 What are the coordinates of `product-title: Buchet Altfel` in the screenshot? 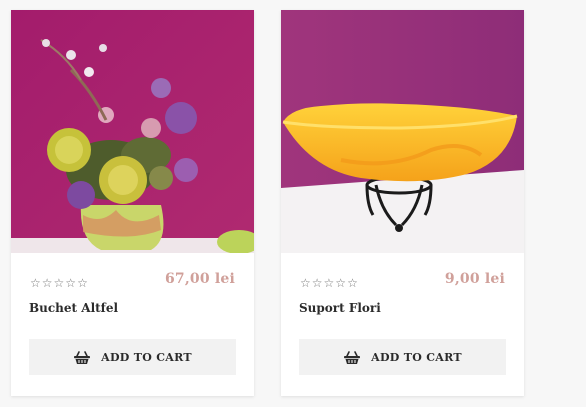 It's located at (73, 308).